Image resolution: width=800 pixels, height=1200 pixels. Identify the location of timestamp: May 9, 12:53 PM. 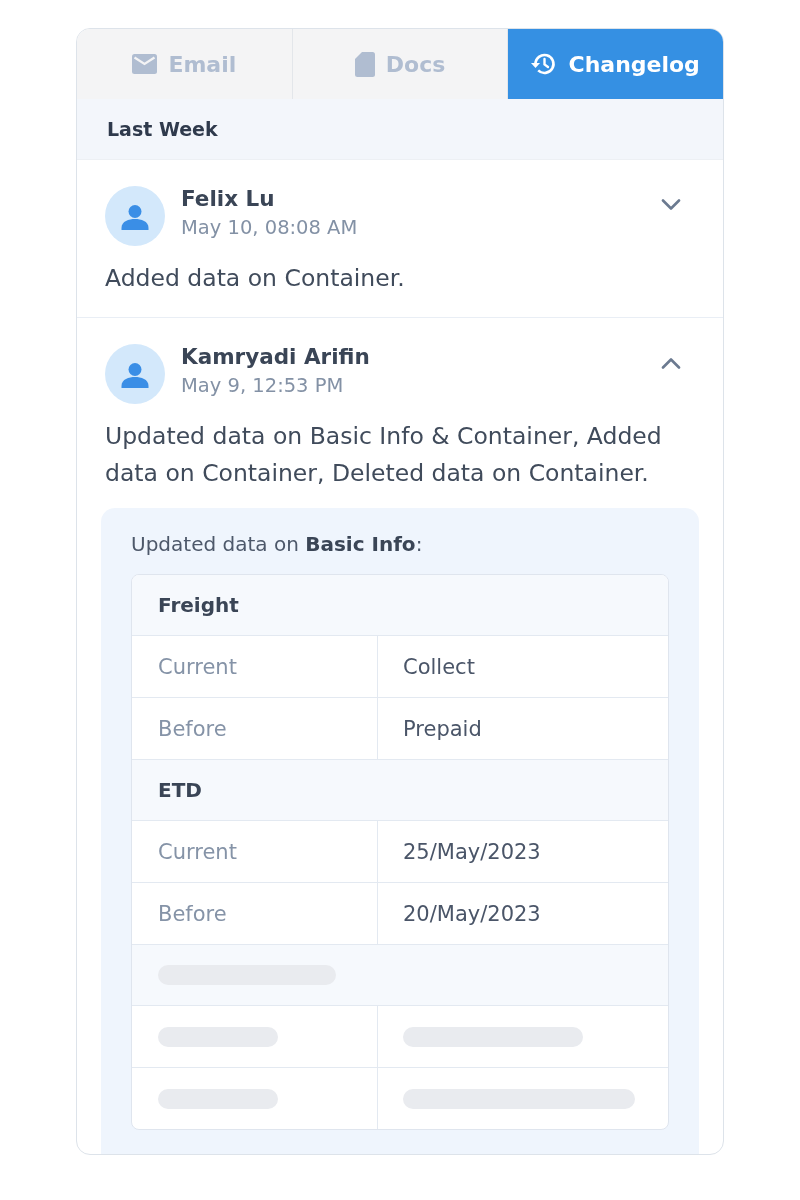
(263, 386).